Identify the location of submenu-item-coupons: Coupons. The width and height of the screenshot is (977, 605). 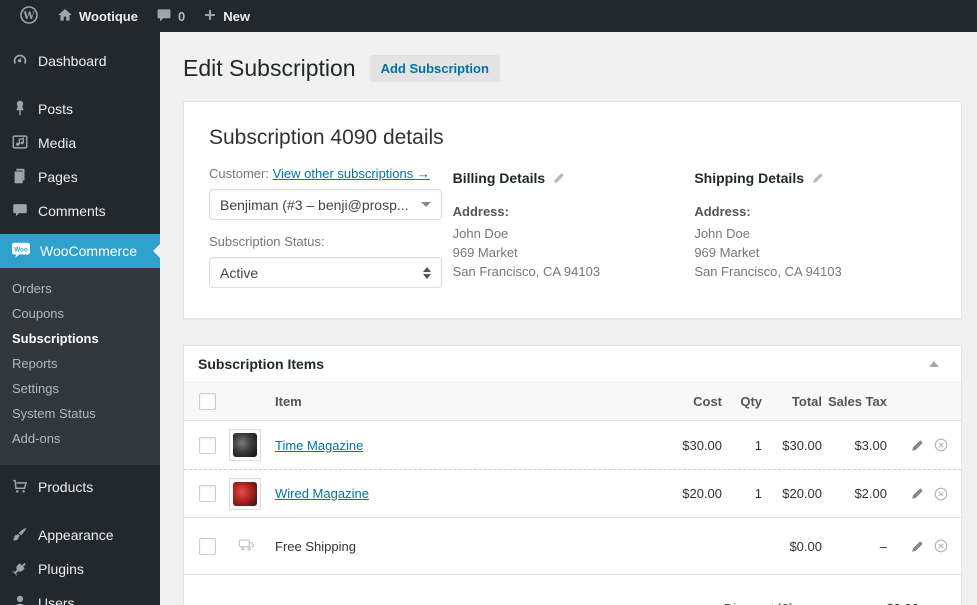
(80, 313).